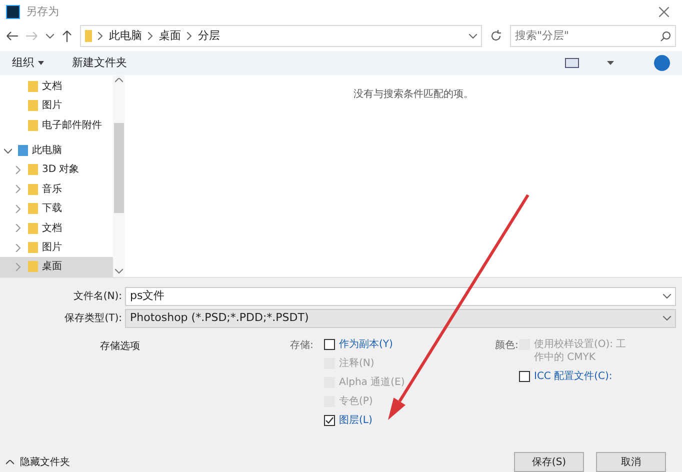 The width and height of the screenshot is (682, 472). What do you see at coordinates (366, 345) in the screenshot?
I see `checkbox-label: 作为副本(Y)` at bounding box center [366, 345].